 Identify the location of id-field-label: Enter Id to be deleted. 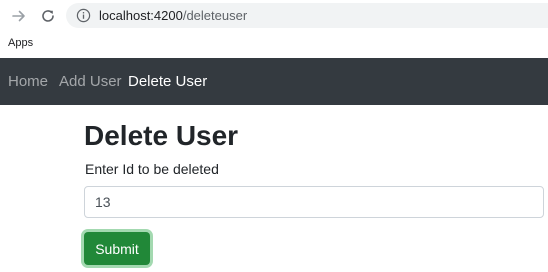
(152, 169).